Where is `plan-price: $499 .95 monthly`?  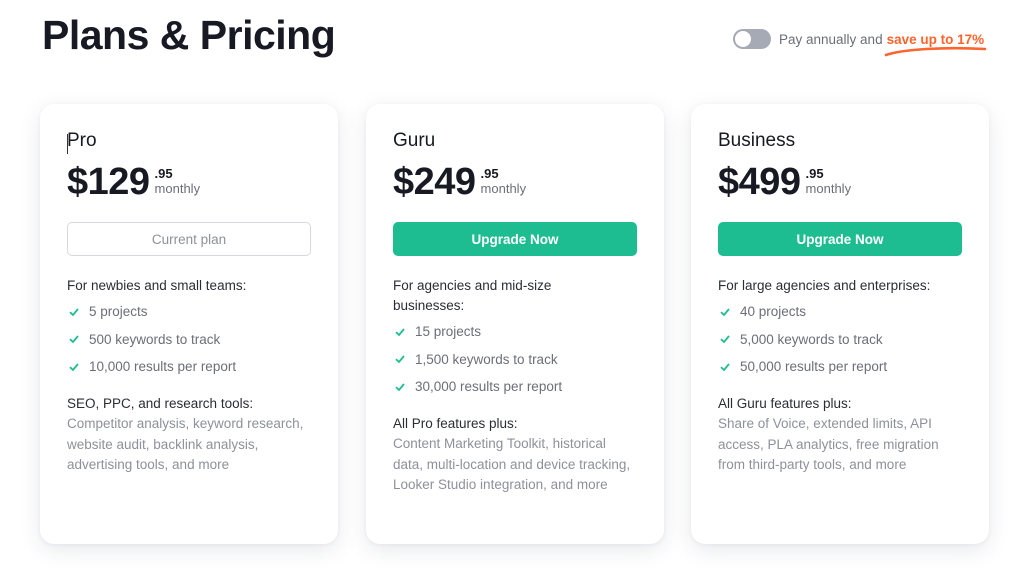
plan-price: $499 .95 monthly is located at coordinates (784, 182).